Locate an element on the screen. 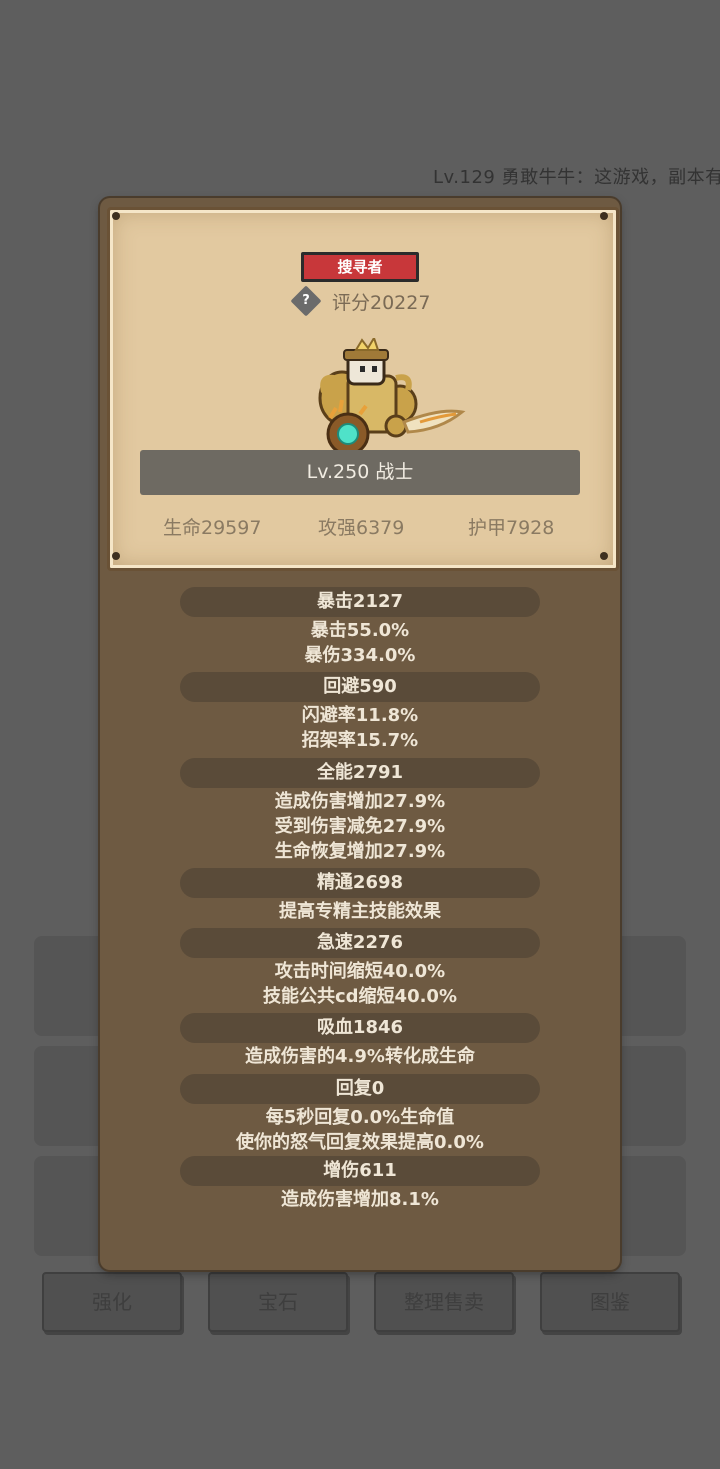 The height and width of the screenshot is (1469, 720). stat-line: 每5秒回复0.0%生命值 is located at coordinates (360, 1117).